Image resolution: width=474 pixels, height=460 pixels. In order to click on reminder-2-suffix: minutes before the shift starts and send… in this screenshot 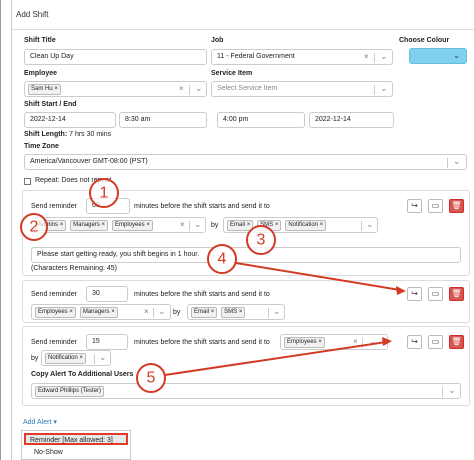, I will do `click(202, 294)`.